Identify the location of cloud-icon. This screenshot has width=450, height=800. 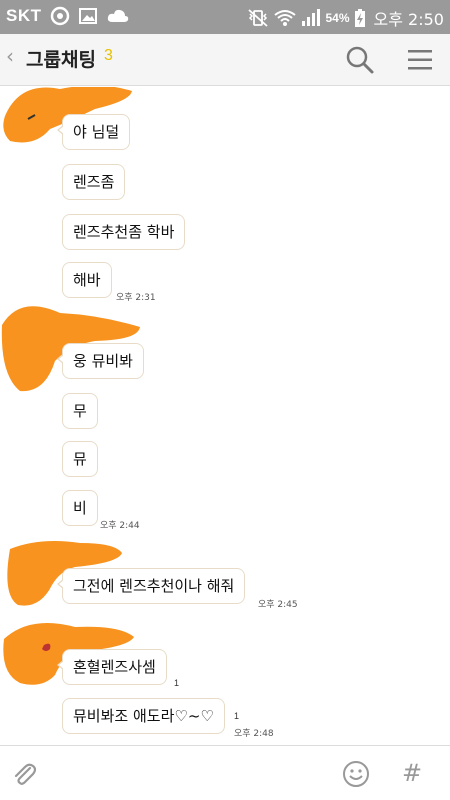
(117, 15).